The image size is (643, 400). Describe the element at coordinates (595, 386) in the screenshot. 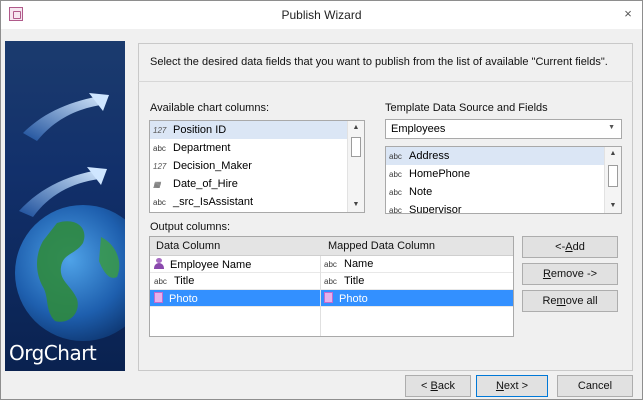

I see `cancel-button: Cancel` at that location.